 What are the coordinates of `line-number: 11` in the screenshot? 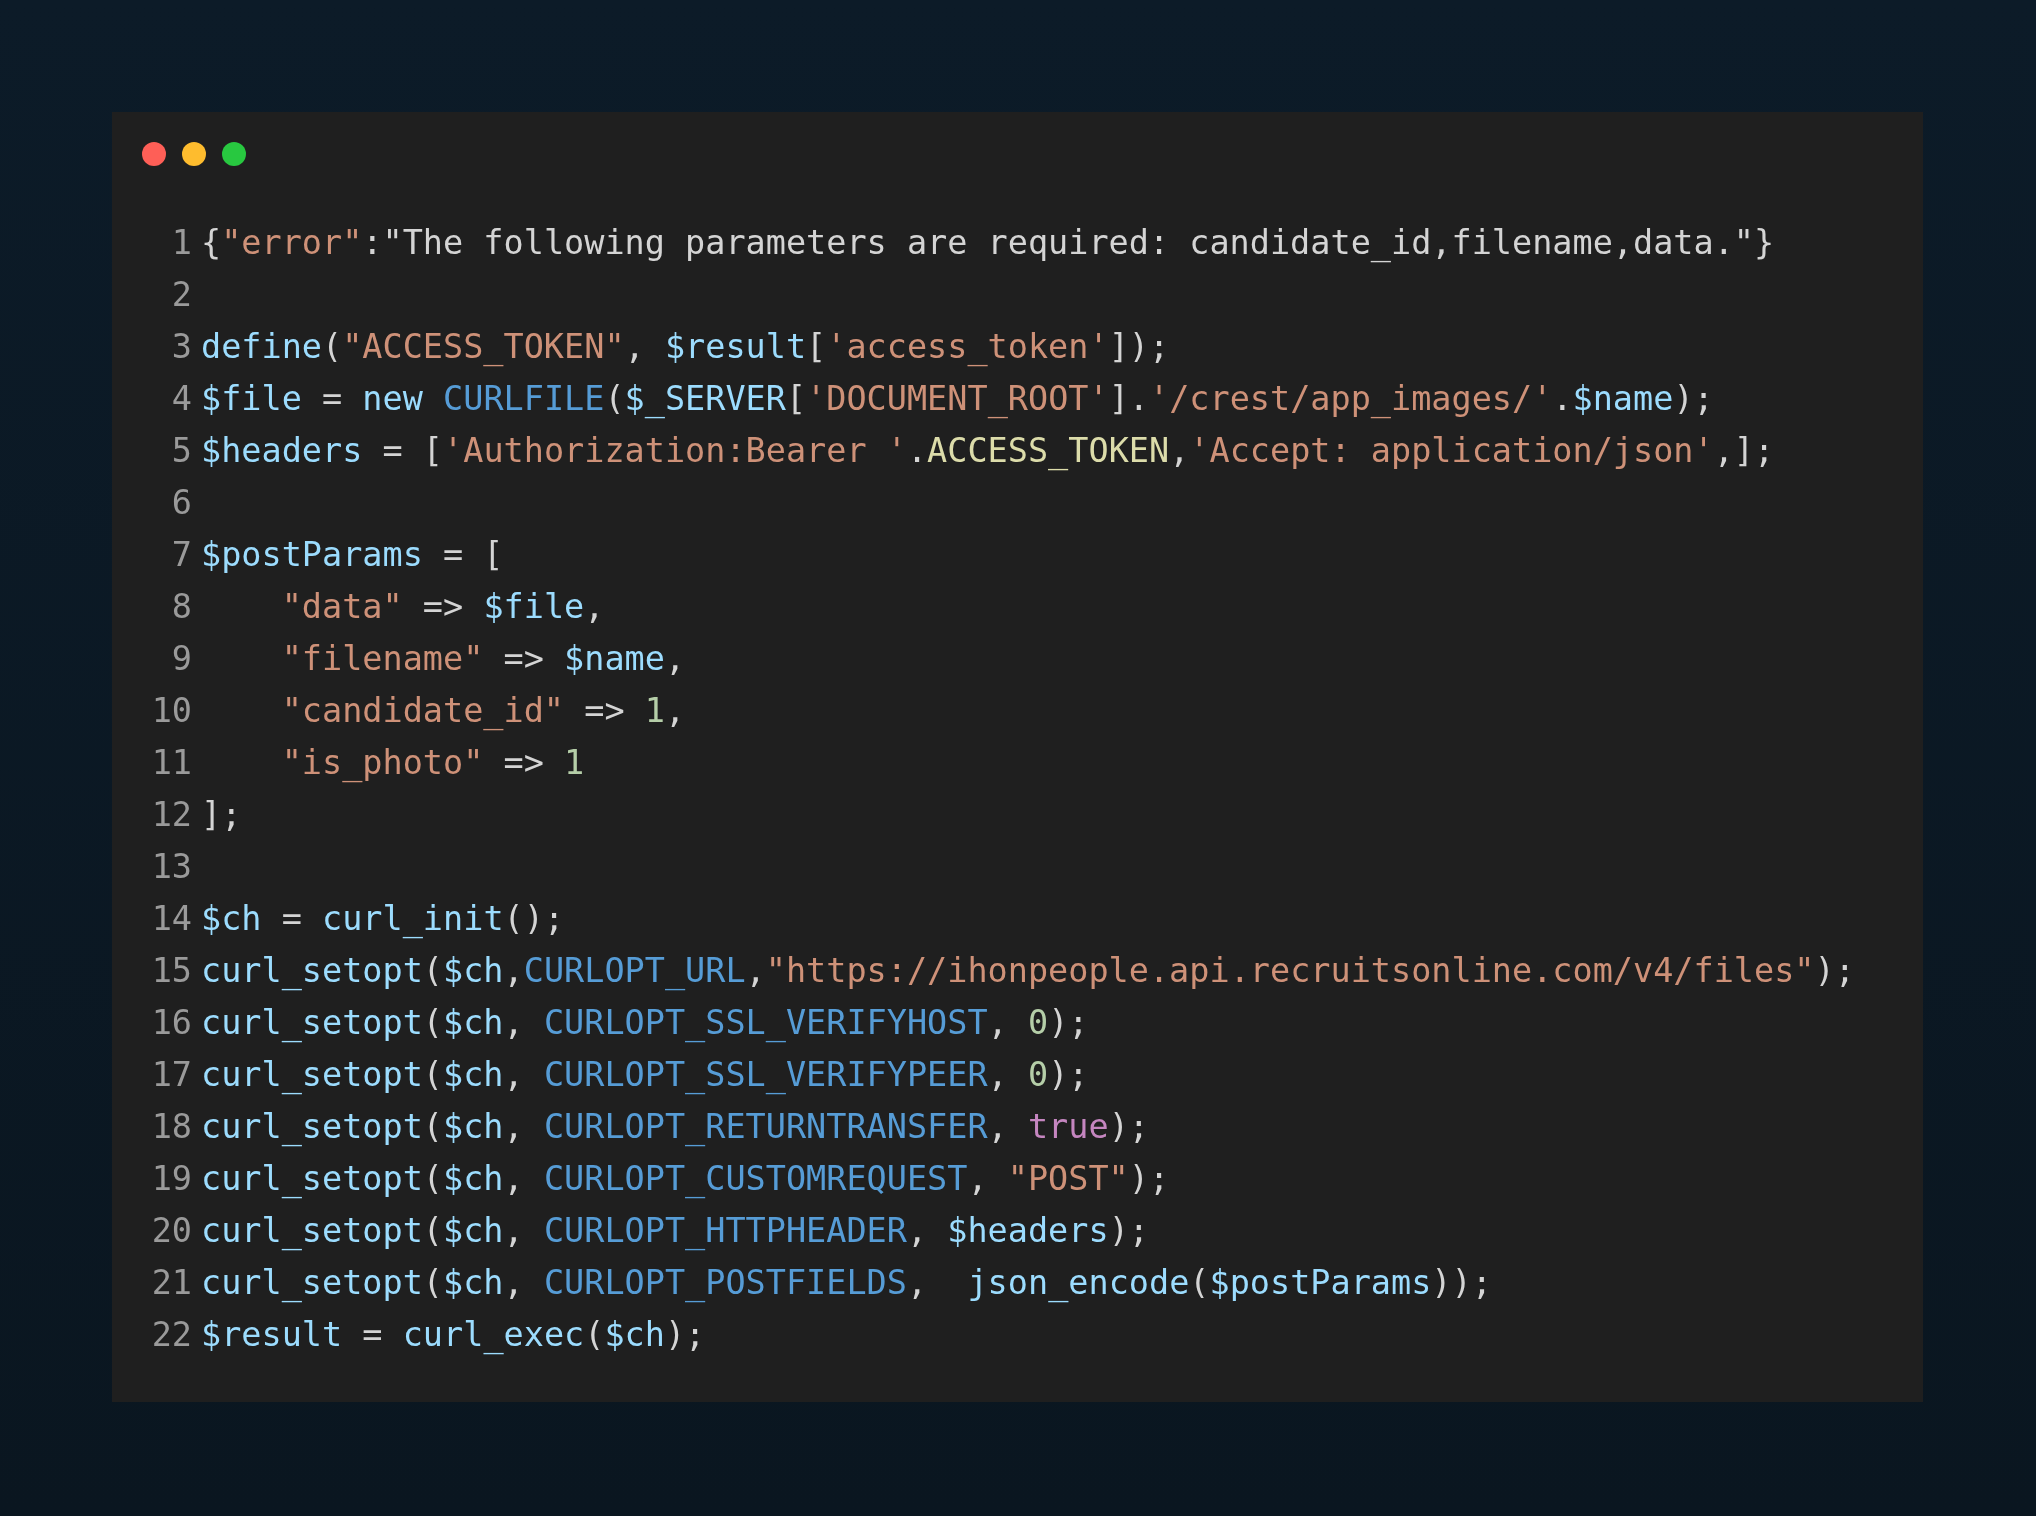 It's located at (171, 763).